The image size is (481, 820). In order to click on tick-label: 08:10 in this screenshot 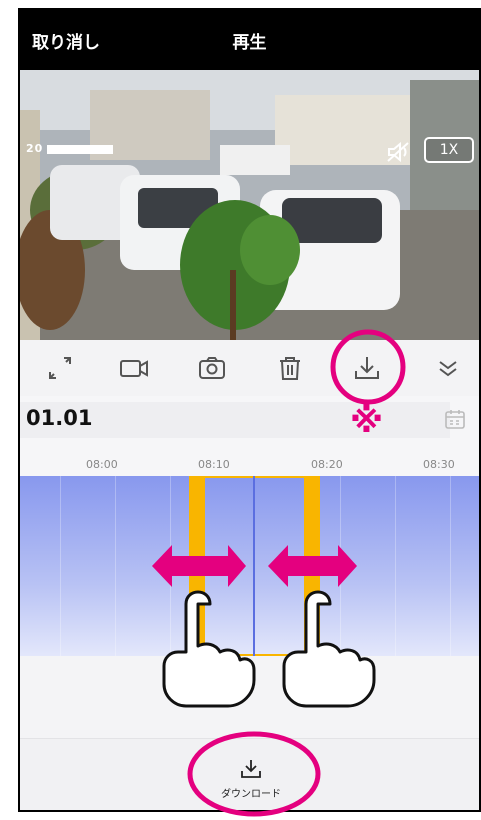, I will do `click(214, 464)`.